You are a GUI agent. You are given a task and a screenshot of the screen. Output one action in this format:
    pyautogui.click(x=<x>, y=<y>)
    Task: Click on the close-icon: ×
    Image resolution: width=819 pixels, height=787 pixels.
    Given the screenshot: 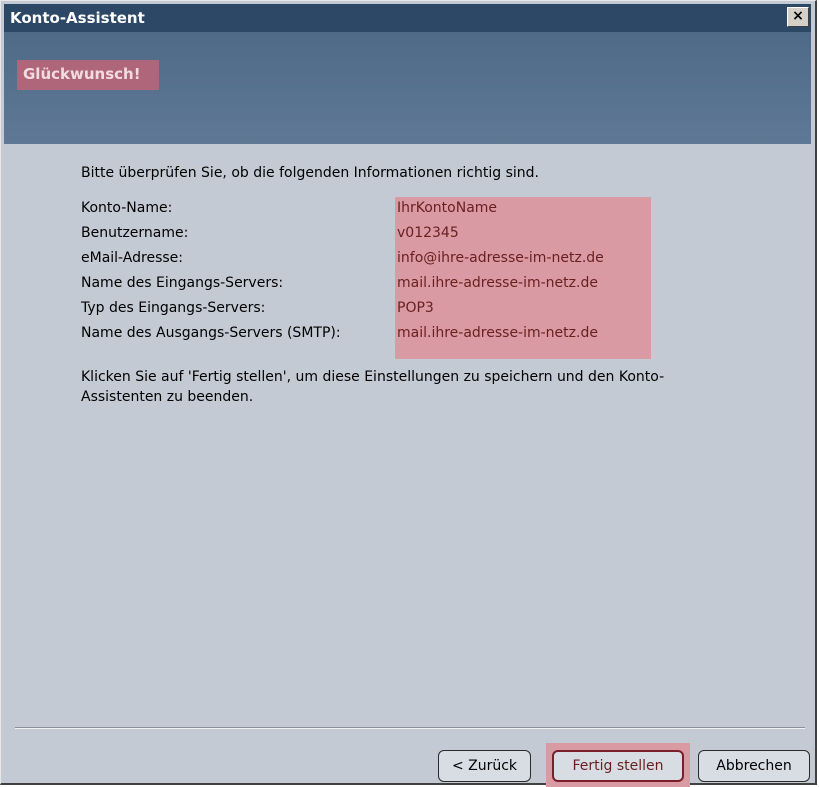 What is the action you would take?
    pyautogui.click(x=798, y=16)
    